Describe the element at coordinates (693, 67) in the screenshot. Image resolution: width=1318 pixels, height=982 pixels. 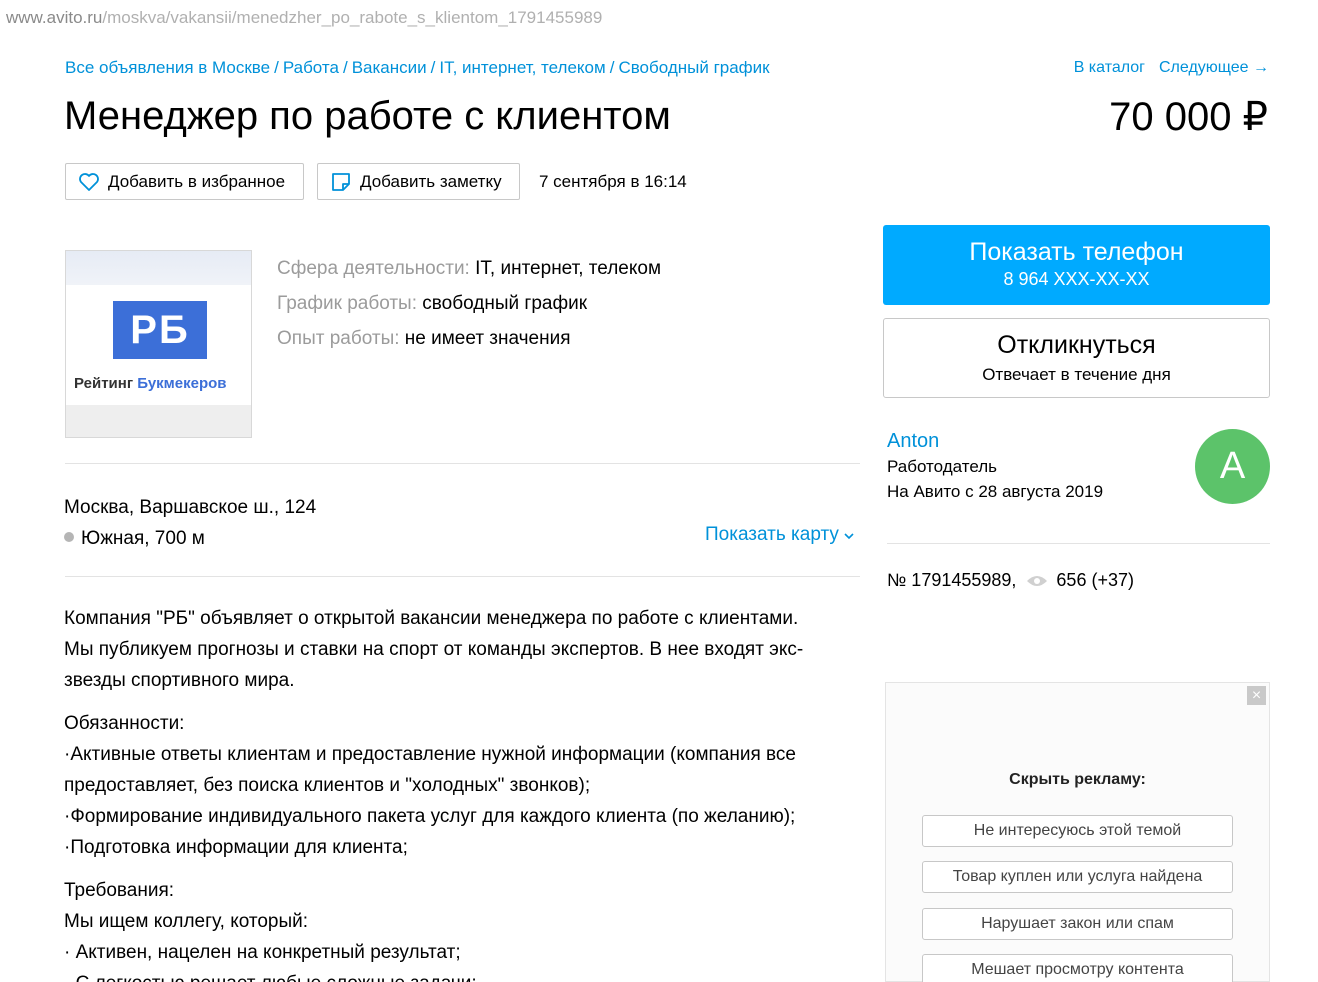
I see `breadcrumb-schedule: Свободный график` at that location.